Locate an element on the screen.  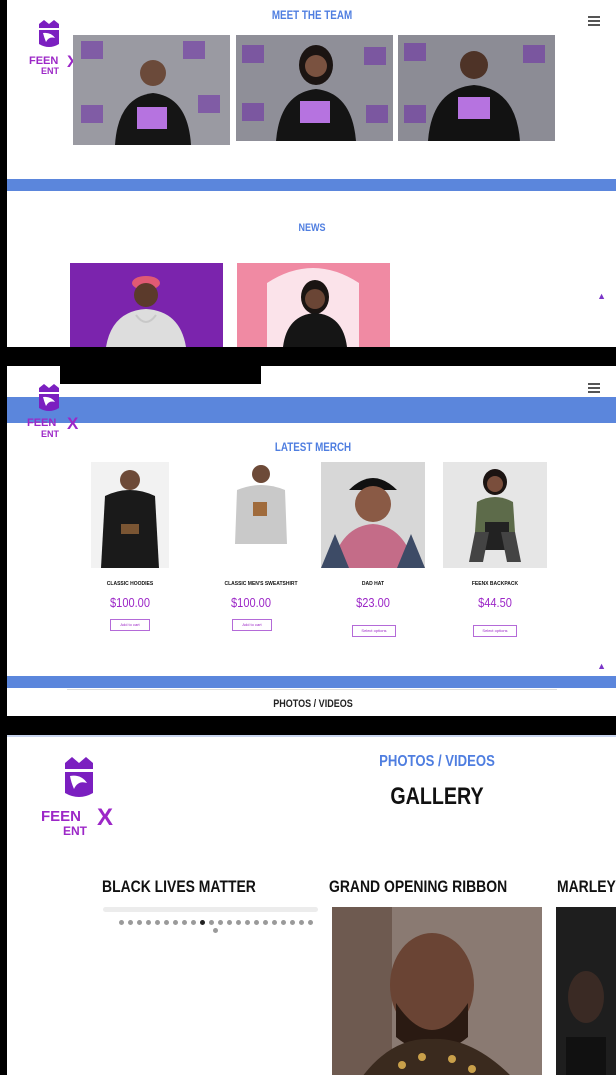
album-title: MARLEY is located at coordinates (586, 887).